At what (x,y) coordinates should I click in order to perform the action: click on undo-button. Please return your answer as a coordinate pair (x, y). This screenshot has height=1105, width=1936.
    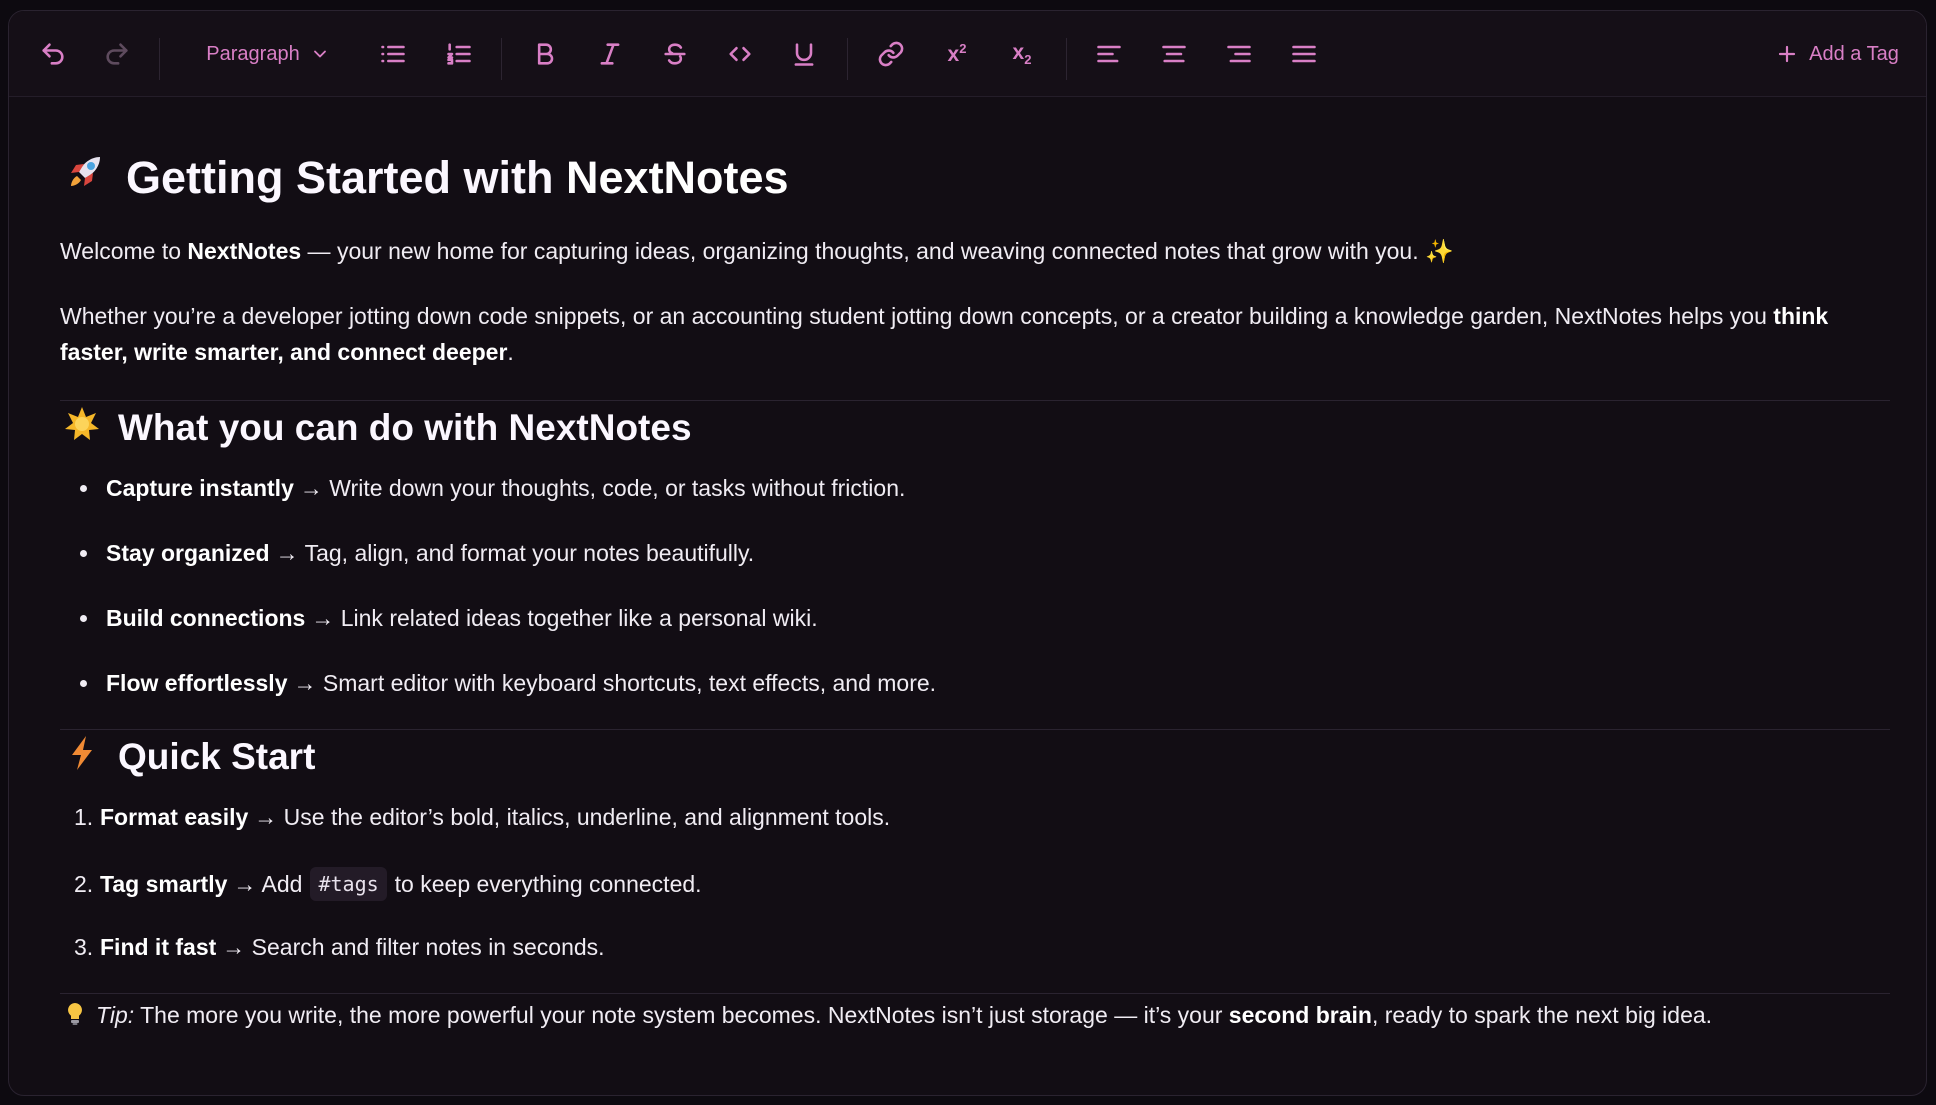
    Looking at the image, I should click on (53, 54).